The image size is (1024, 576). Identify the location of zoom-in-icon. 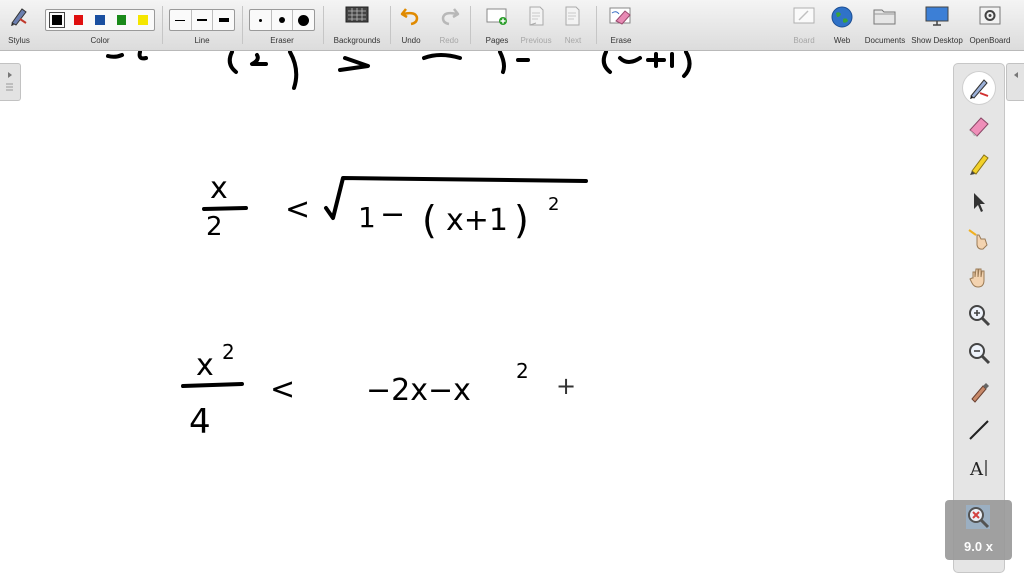
(980, 316).